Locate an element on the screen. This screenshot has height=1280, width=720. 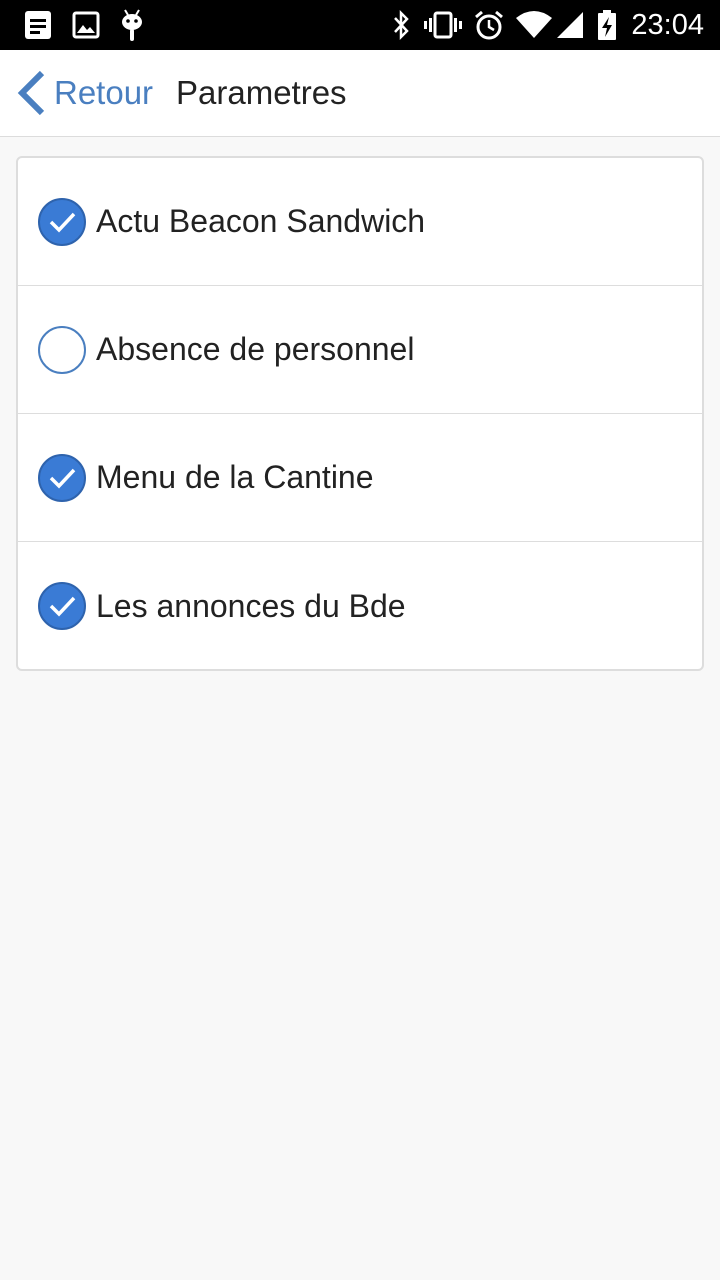
bluetooth-icon is located at coordinates (401, 25).